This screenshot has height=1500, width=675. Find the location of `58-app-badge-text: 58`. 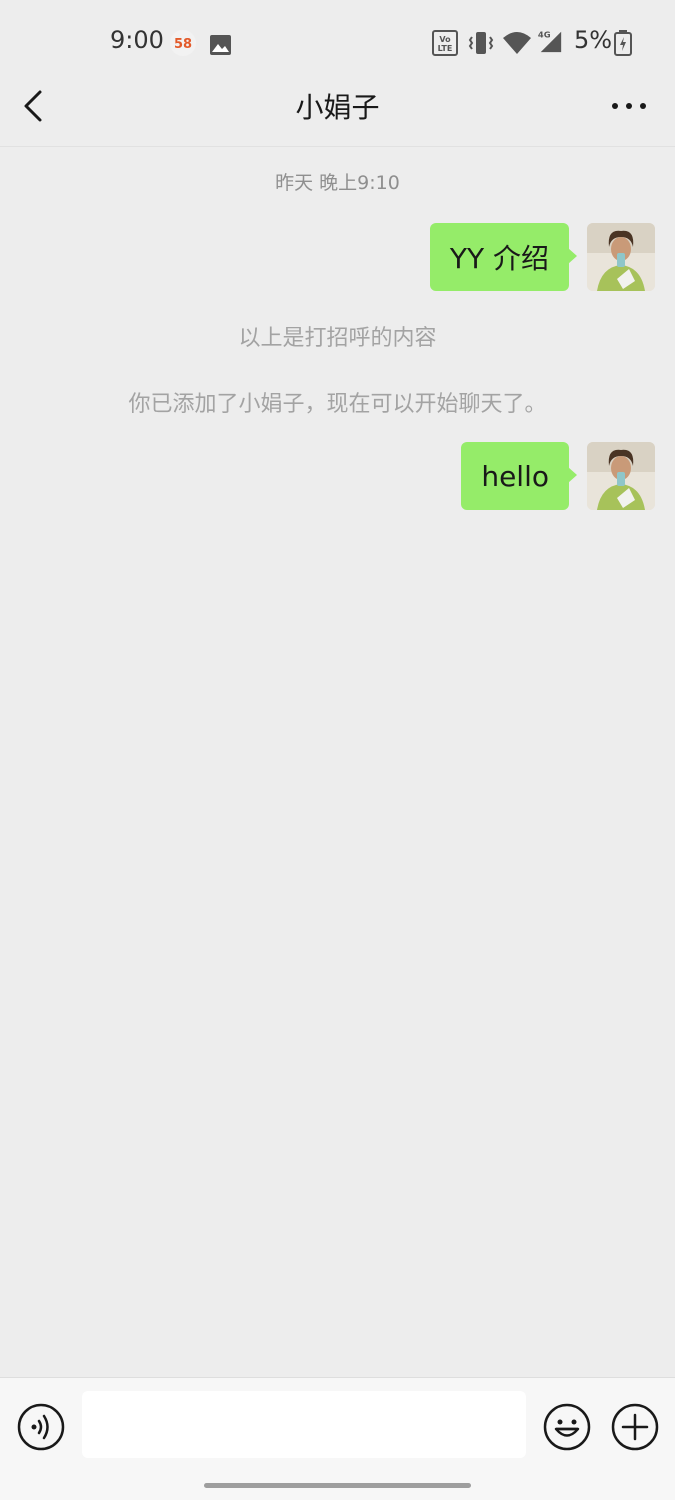

58-app-badge-text: 58 is located at coordinates (183, 44).